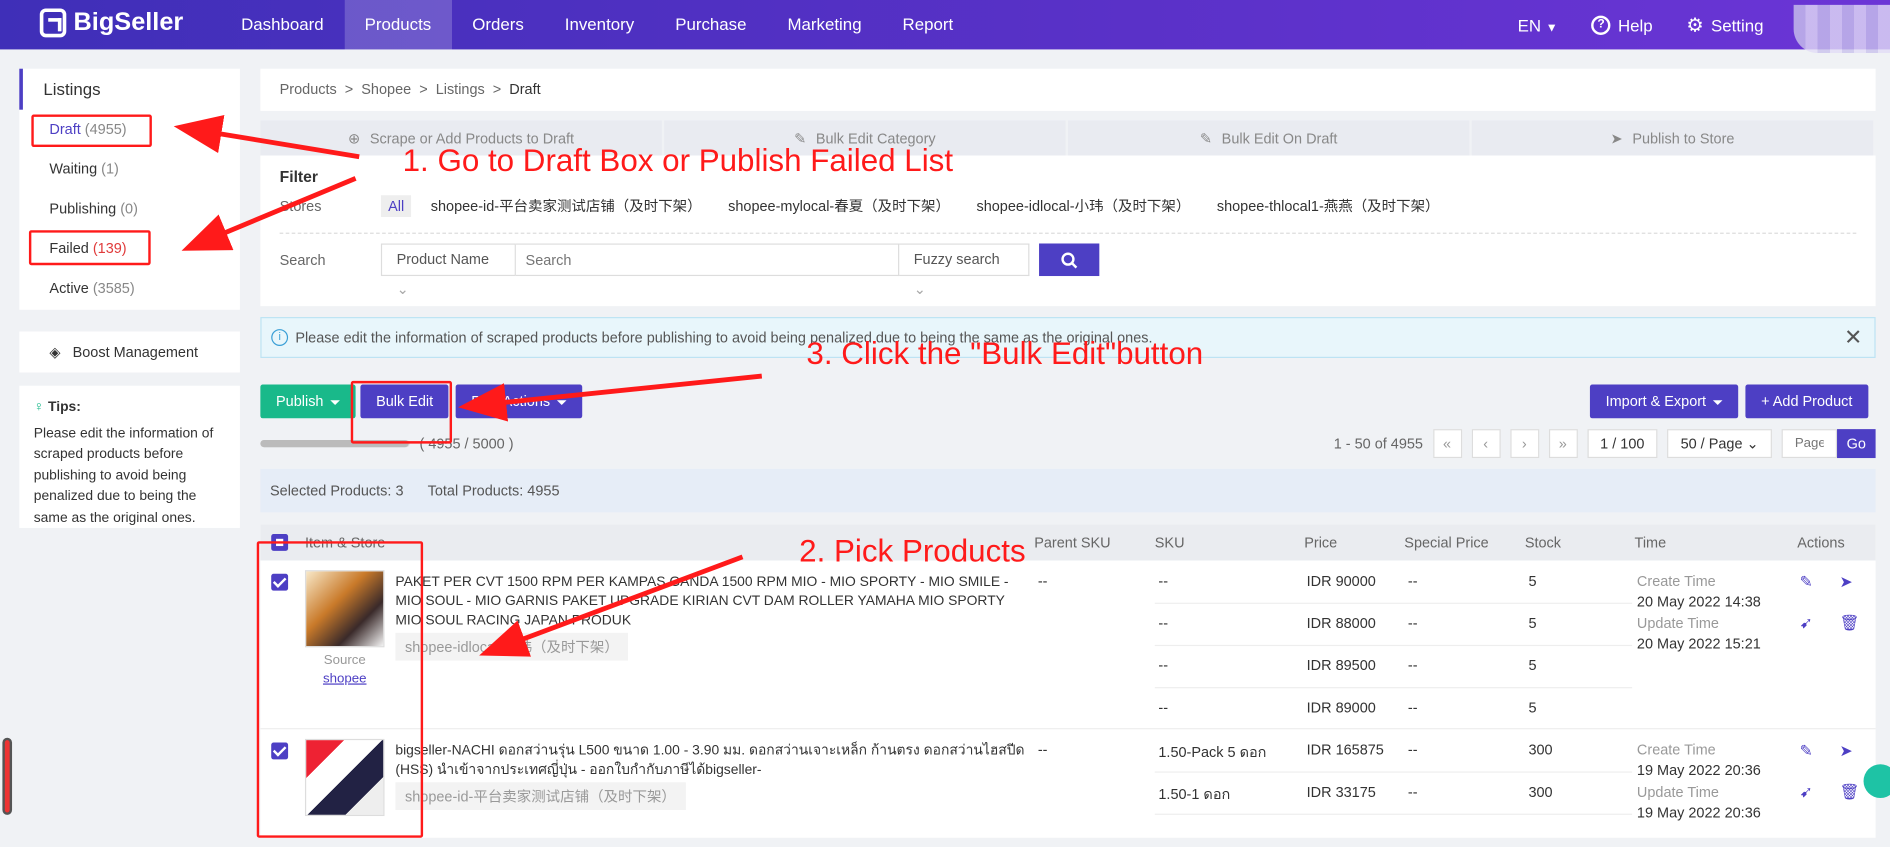  Describe the element at coordinates (711, 24) in the screenshot. I see `nav-purchase: Purchase` at that location.